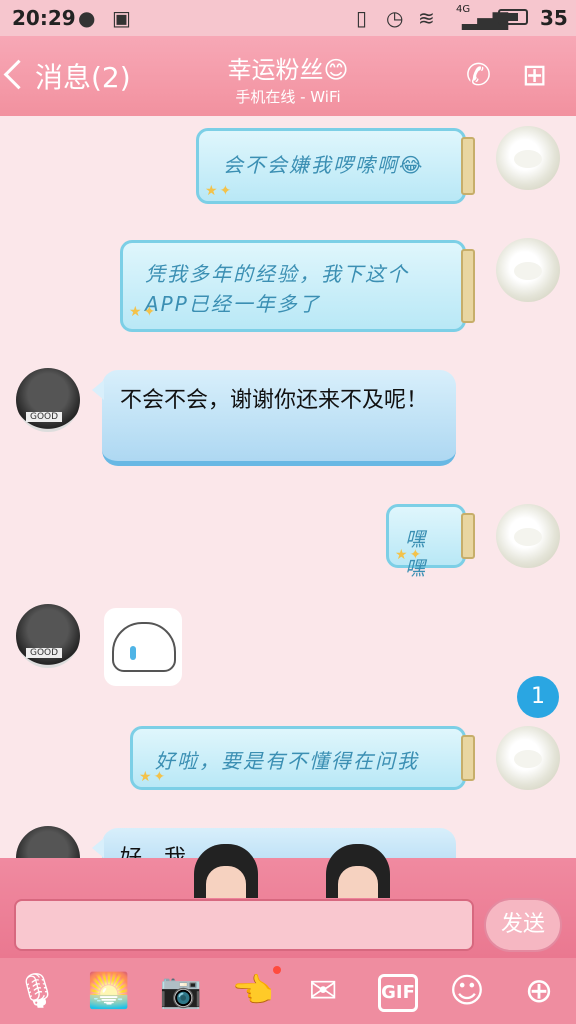 This screenshot has width=576, height=1024. Describe the element at coordinates (523, 925) in the screenshot. I see `send-button: 发送` at that location.